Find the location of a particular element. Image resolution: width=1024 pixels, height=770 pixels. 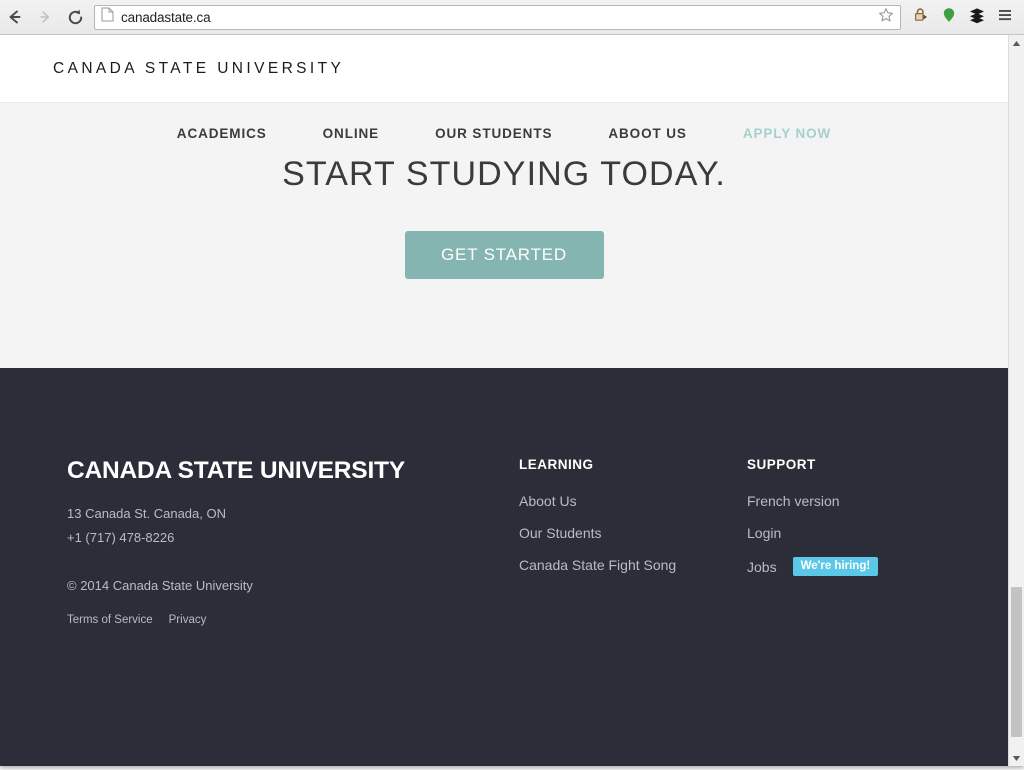

reload-icon is located at coordinates (75, 17).